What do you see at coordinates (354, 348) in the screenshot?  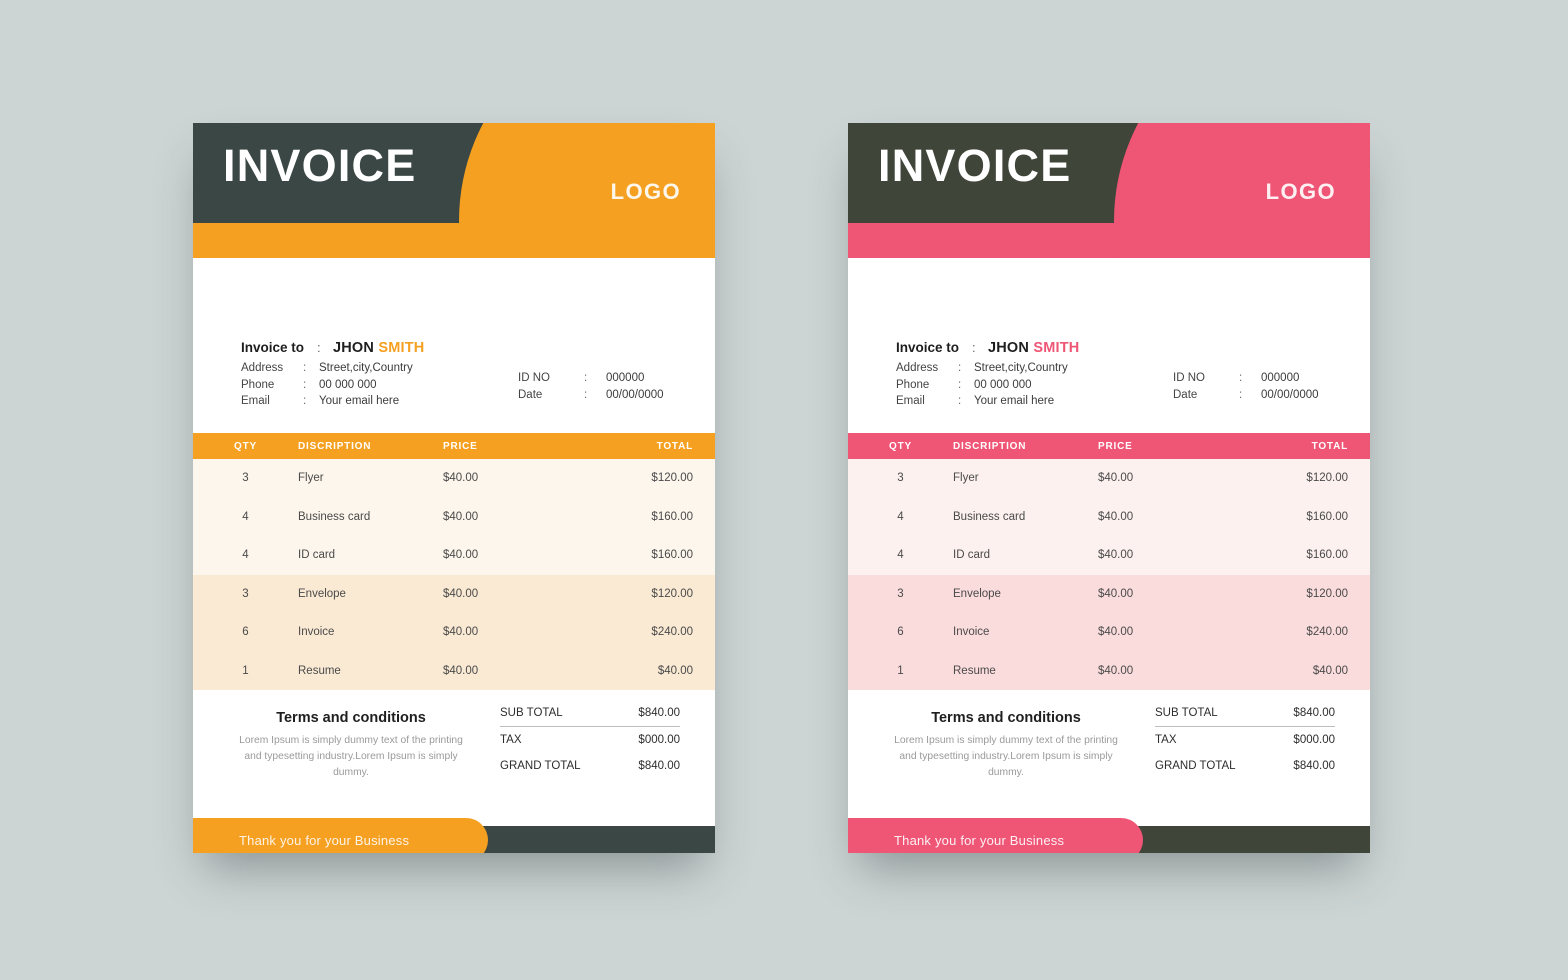 I see `customer-first-name: JHON` at bounding box center [354, 348].